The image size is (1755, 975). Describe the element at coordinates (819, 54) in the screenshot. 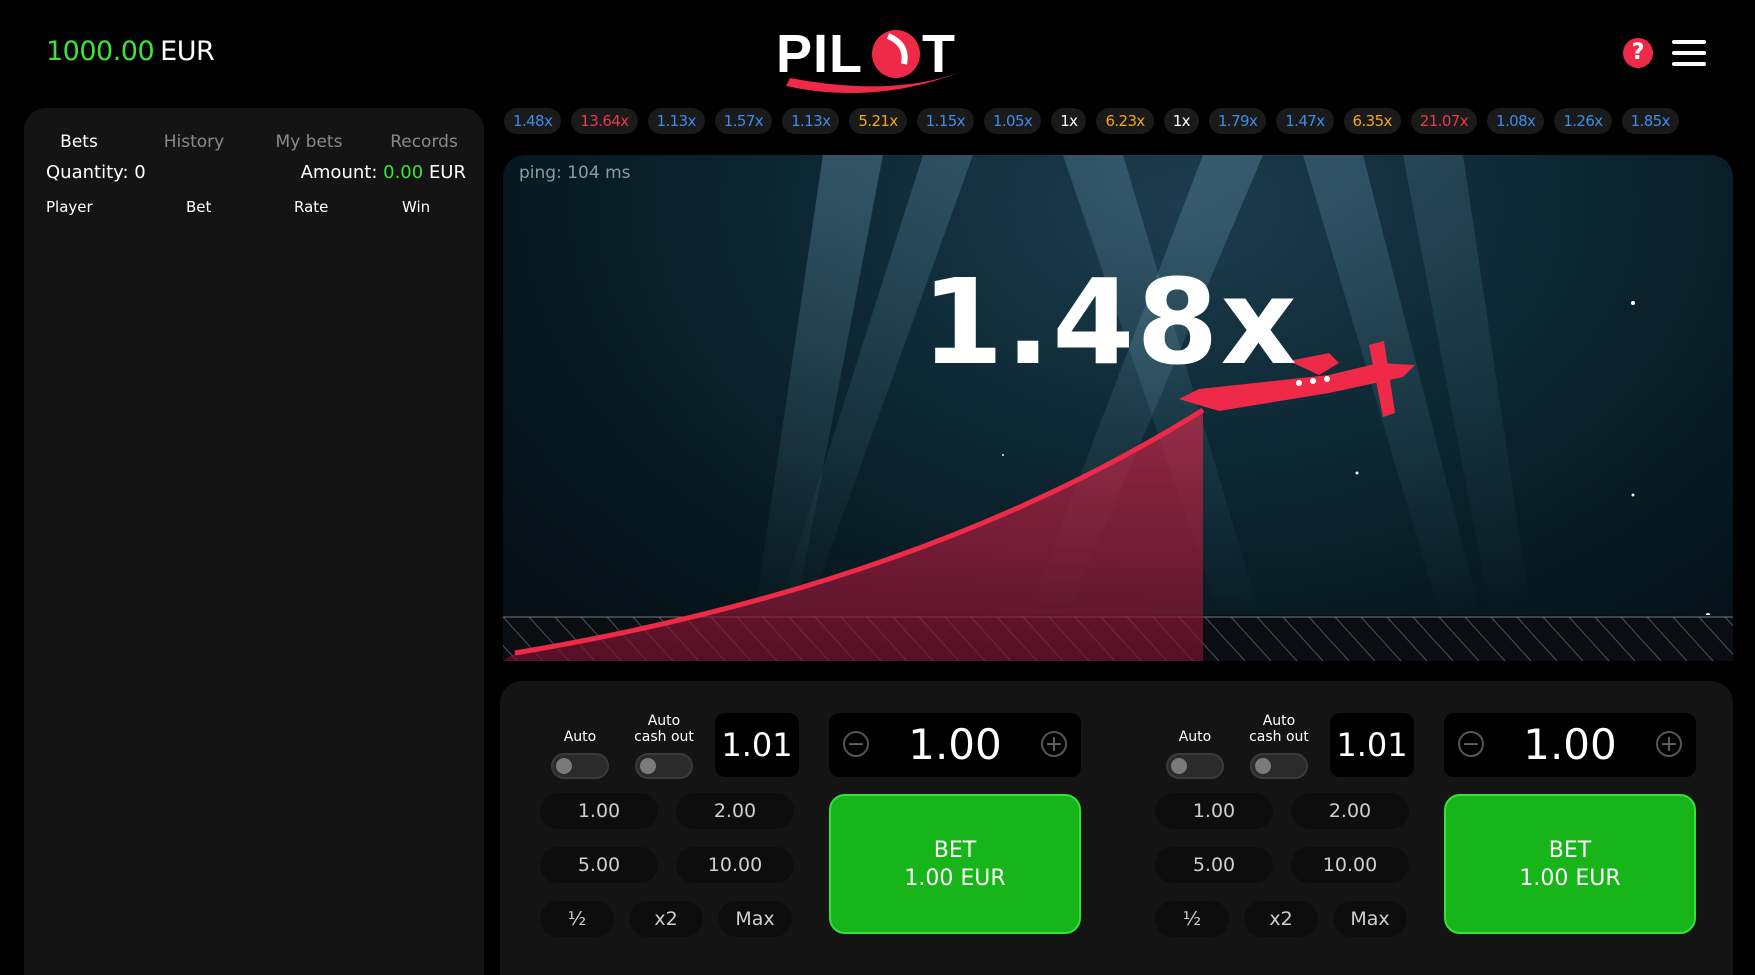

I see `svg-text: PIL` at that location.